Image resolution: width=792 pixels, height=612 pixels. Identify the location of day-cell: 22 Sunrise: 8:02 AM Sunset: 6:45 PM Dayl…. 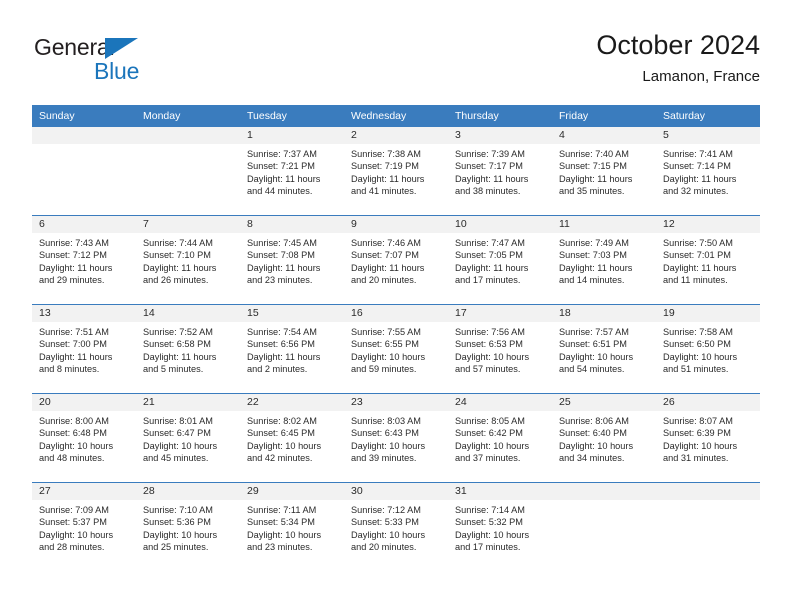
(292, 438).